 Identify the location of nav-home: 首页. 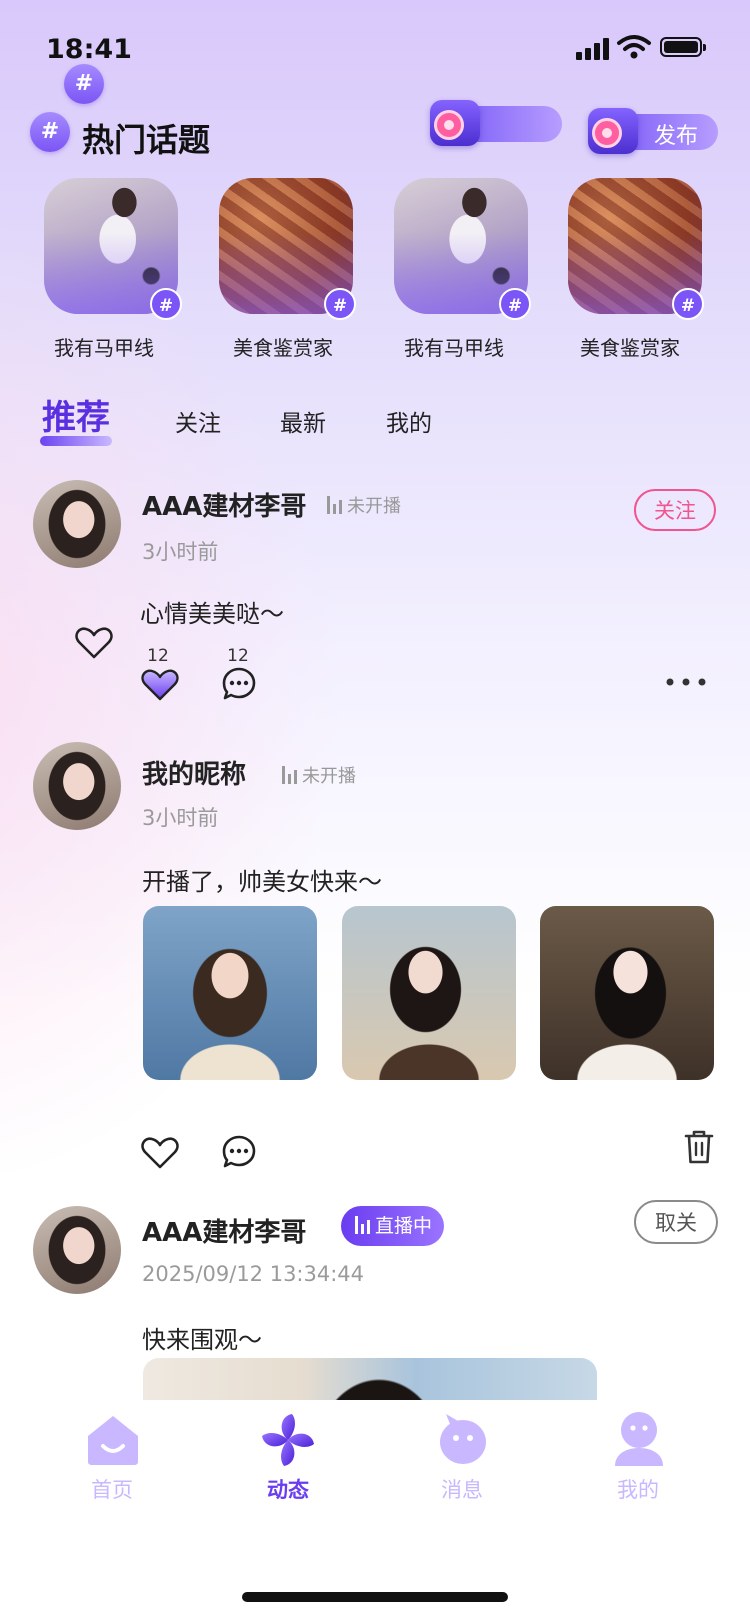
(112, 1465).